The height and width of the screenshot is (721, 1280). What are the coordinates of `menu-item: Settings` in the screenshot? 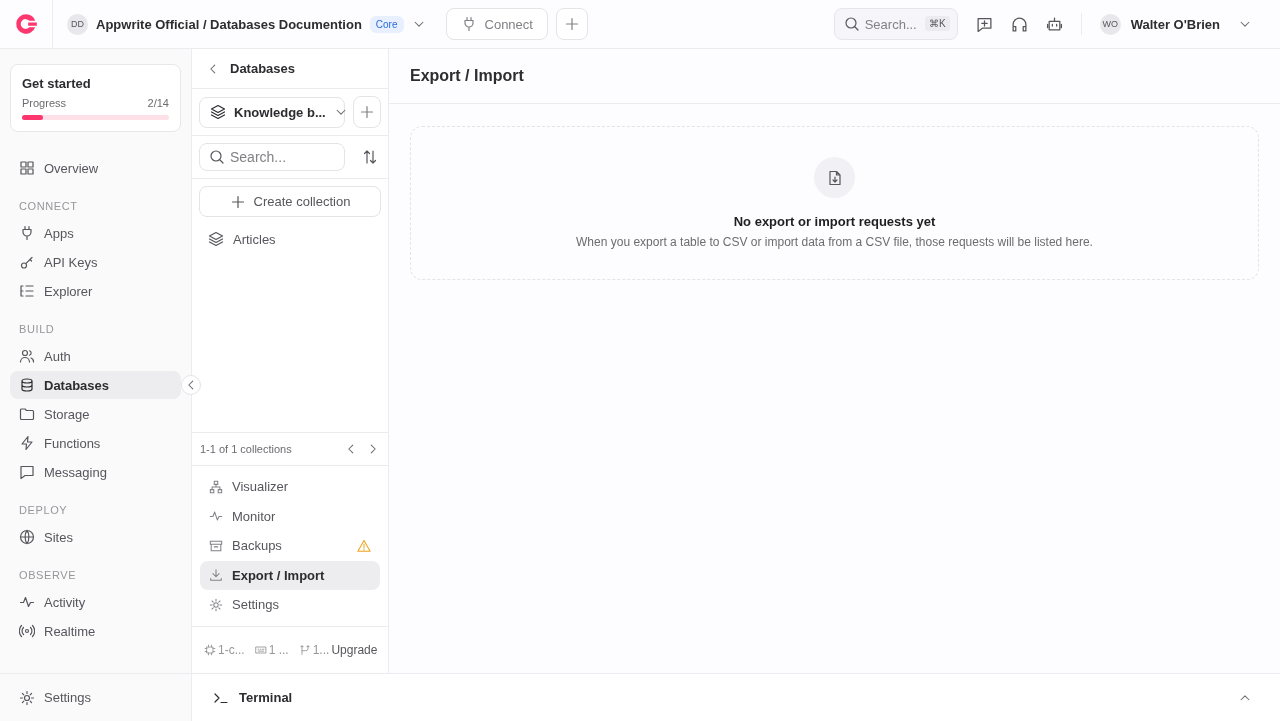 It's located at (290, 604).